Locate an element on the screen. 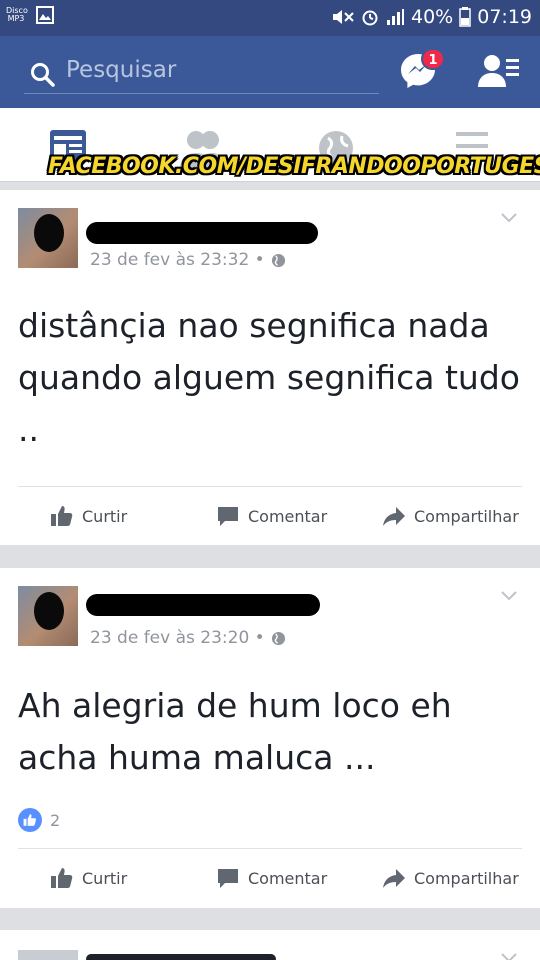 The image size is (540, 960). status-bar: Disco MP3 40% 07:19 is located at coordinates (270, 18).